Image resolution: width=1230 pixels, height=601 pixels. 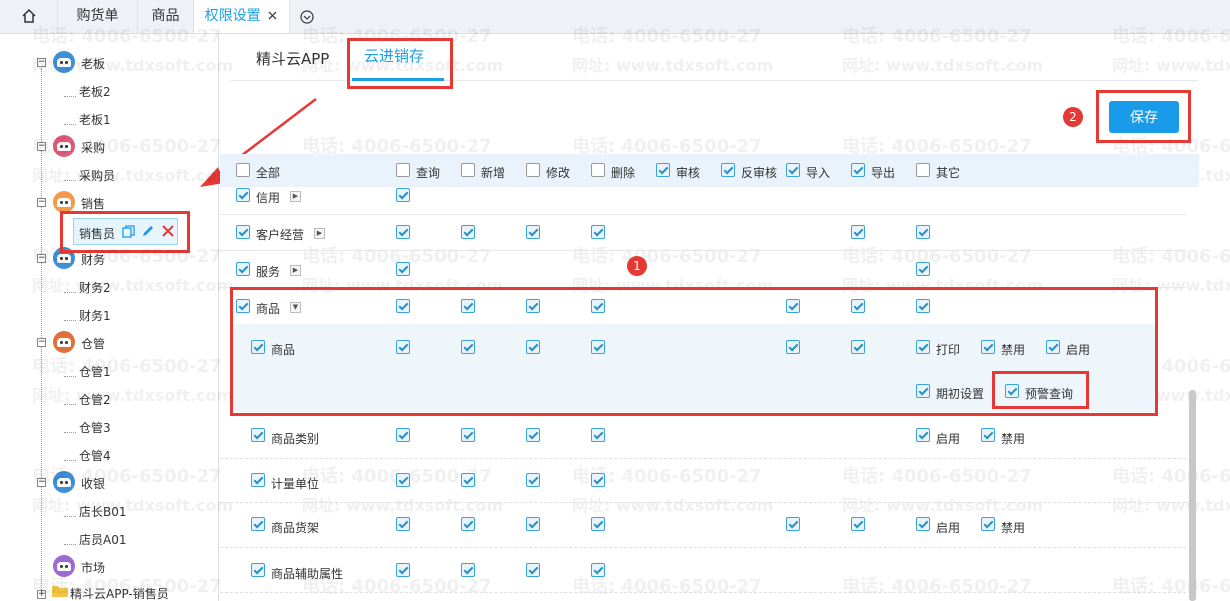 I want to click on row-checkbox-service, so click(x=243, y=269).